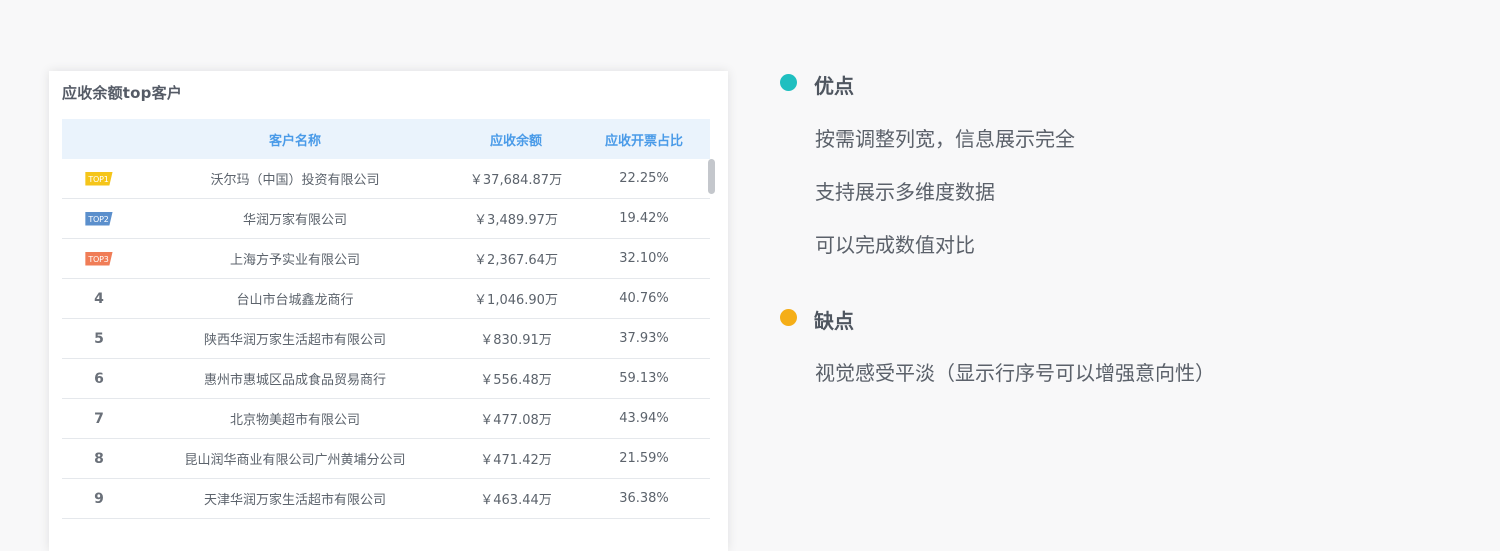 The width and height of the screenshot is (1500, 551). What do you see at coordinates (99, 378) in the screenshot?
I see `rank-number: 6` at bounding box center [99, 378].